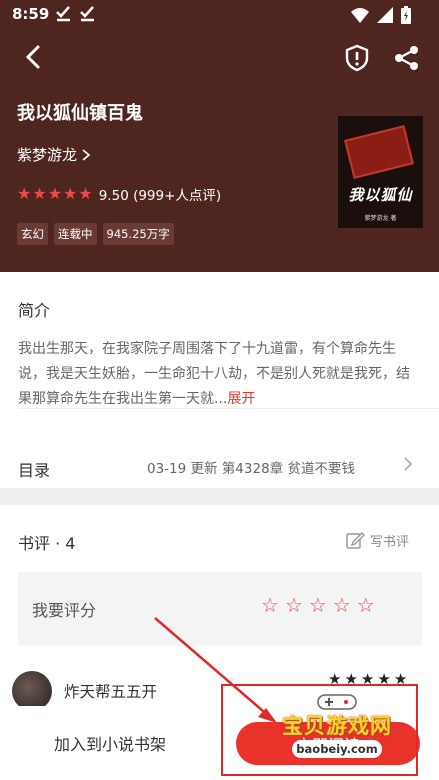 The height and width of the screenshot is (780, 439). I want to click on rate-label: 我要评分, so click(64, 610).